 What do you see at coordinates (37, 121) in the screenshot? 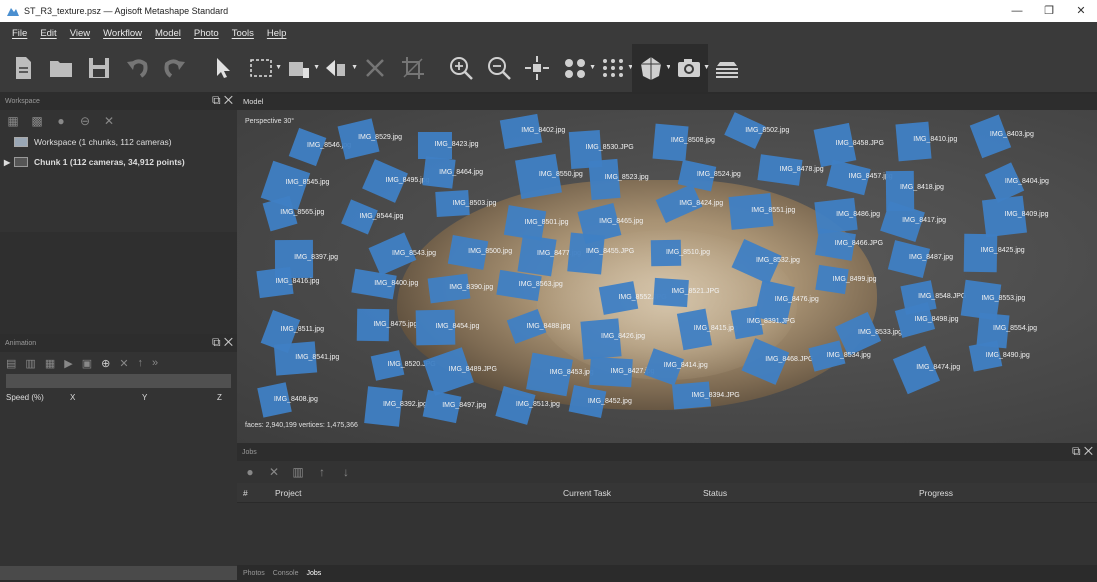
I see `add-photos-icon: ▩` at bounding box center [37, 121].